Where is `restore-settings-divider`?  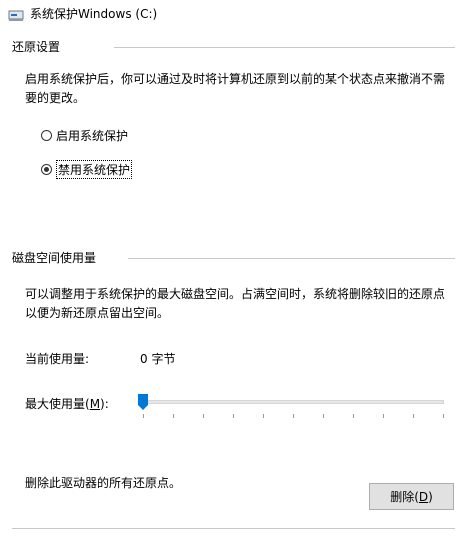 restore-settings-divider is located at coordinates (284, 47).